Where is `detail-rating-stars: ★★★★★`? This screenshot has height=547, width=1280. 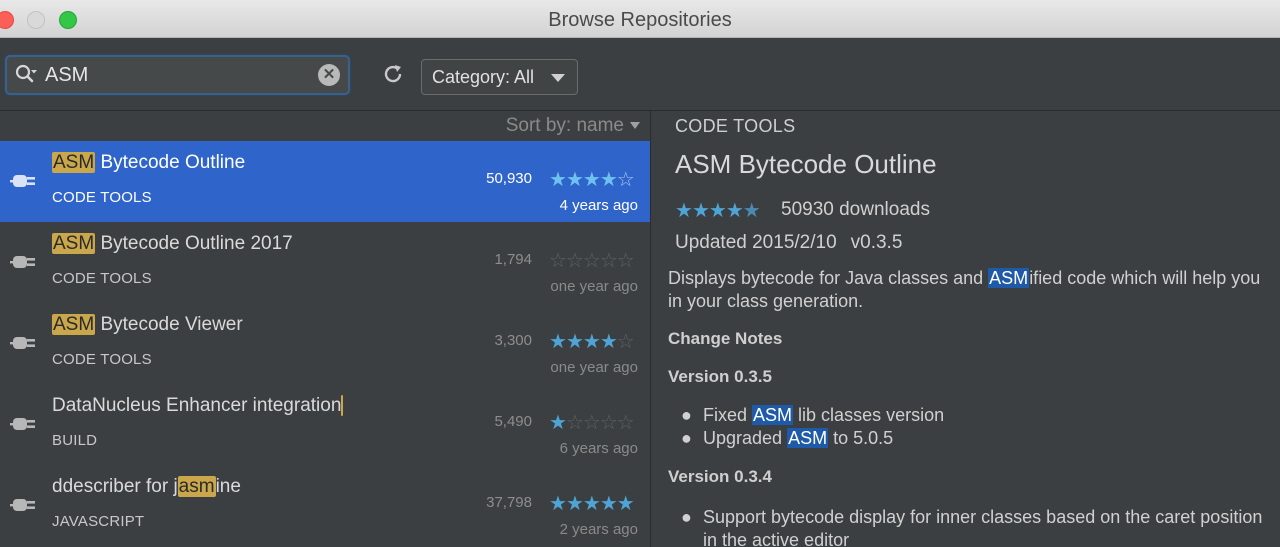
detail-rating-stars: ★★★★★ is located at coordinates (718, 210).